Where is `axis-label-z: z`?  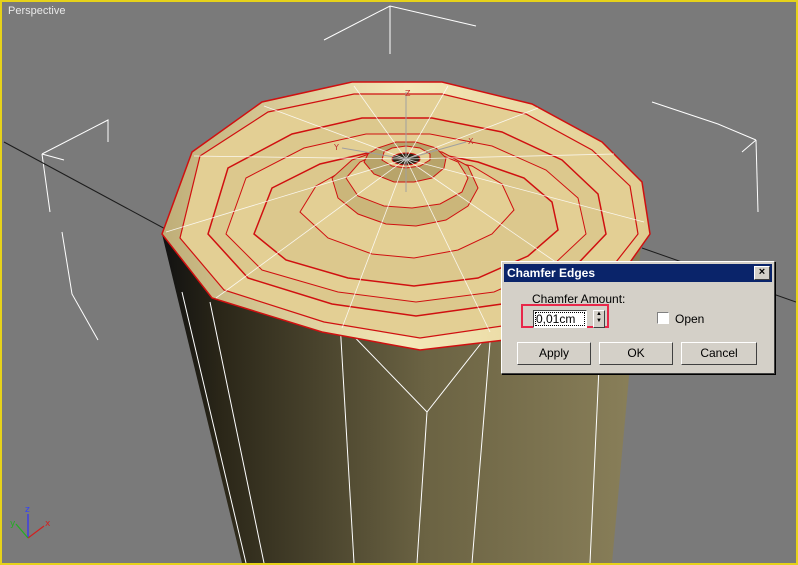
axis-label-z: z is located at coordinates (27, 510).